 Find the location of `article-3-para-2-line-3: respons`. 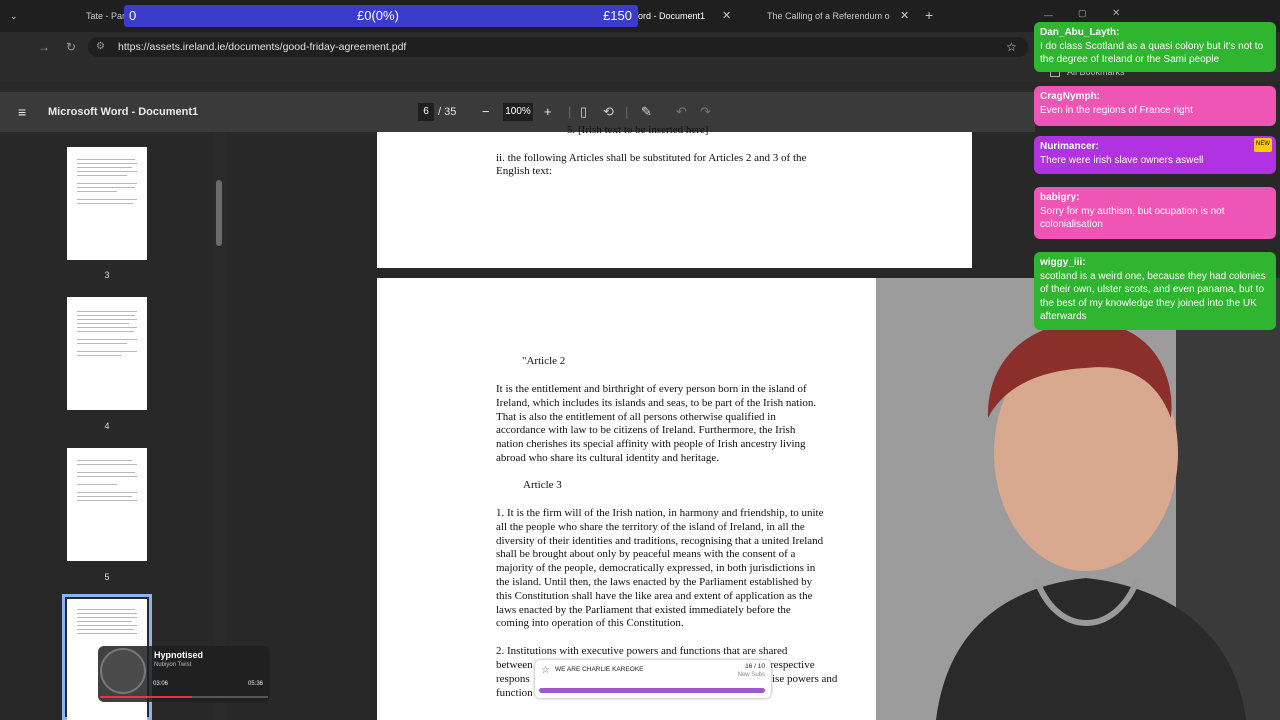

article-3-para-2-line-3: respons is located at coordinates (513, 679).